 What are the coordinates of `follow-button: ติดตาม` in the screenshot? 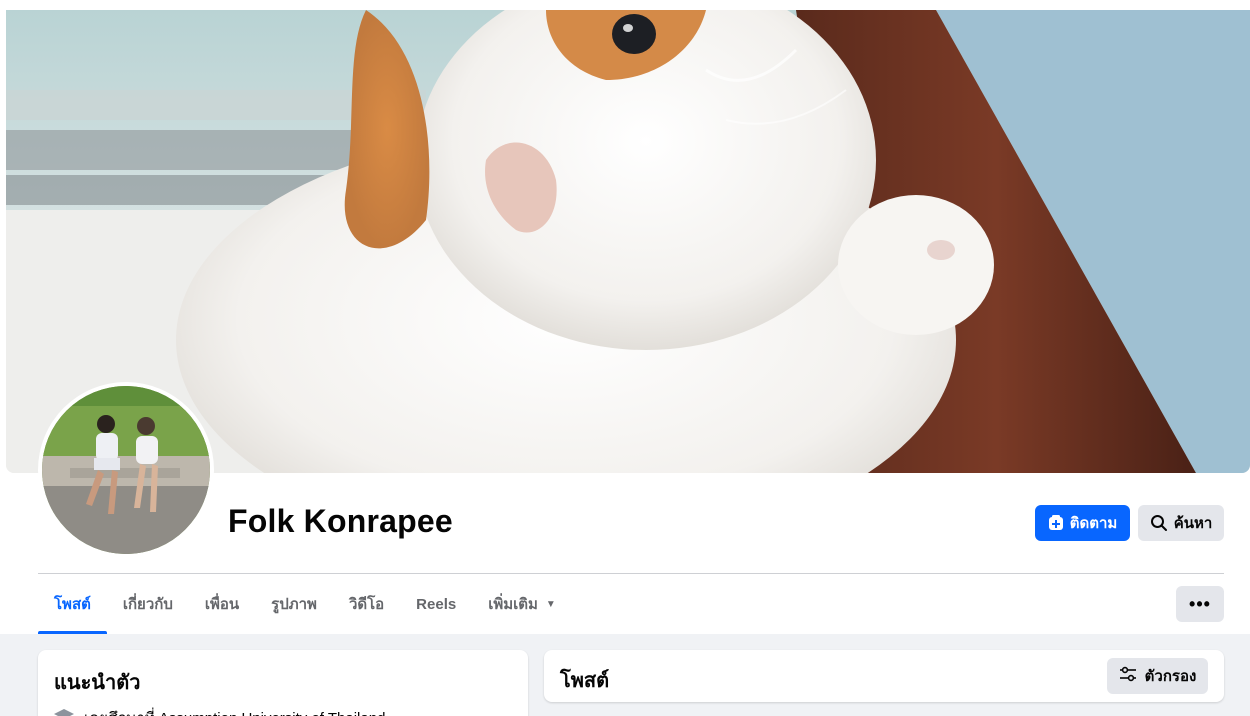 It's located at (1082, 523).